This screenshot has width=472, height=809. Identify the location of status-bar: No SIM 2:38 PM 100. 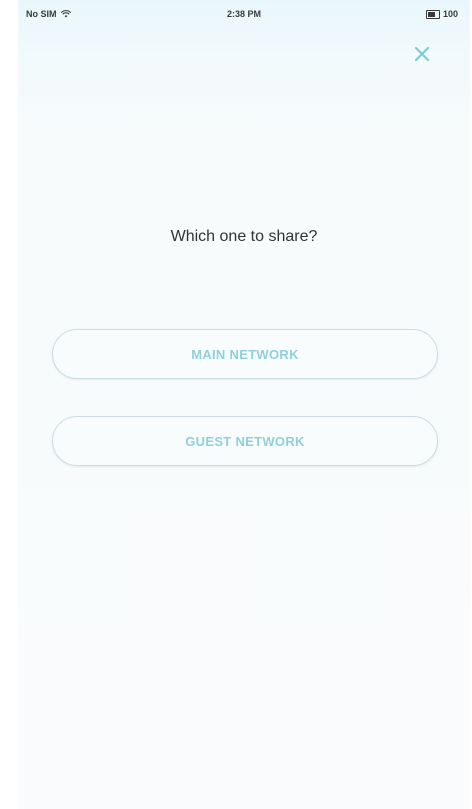
(244, 13).